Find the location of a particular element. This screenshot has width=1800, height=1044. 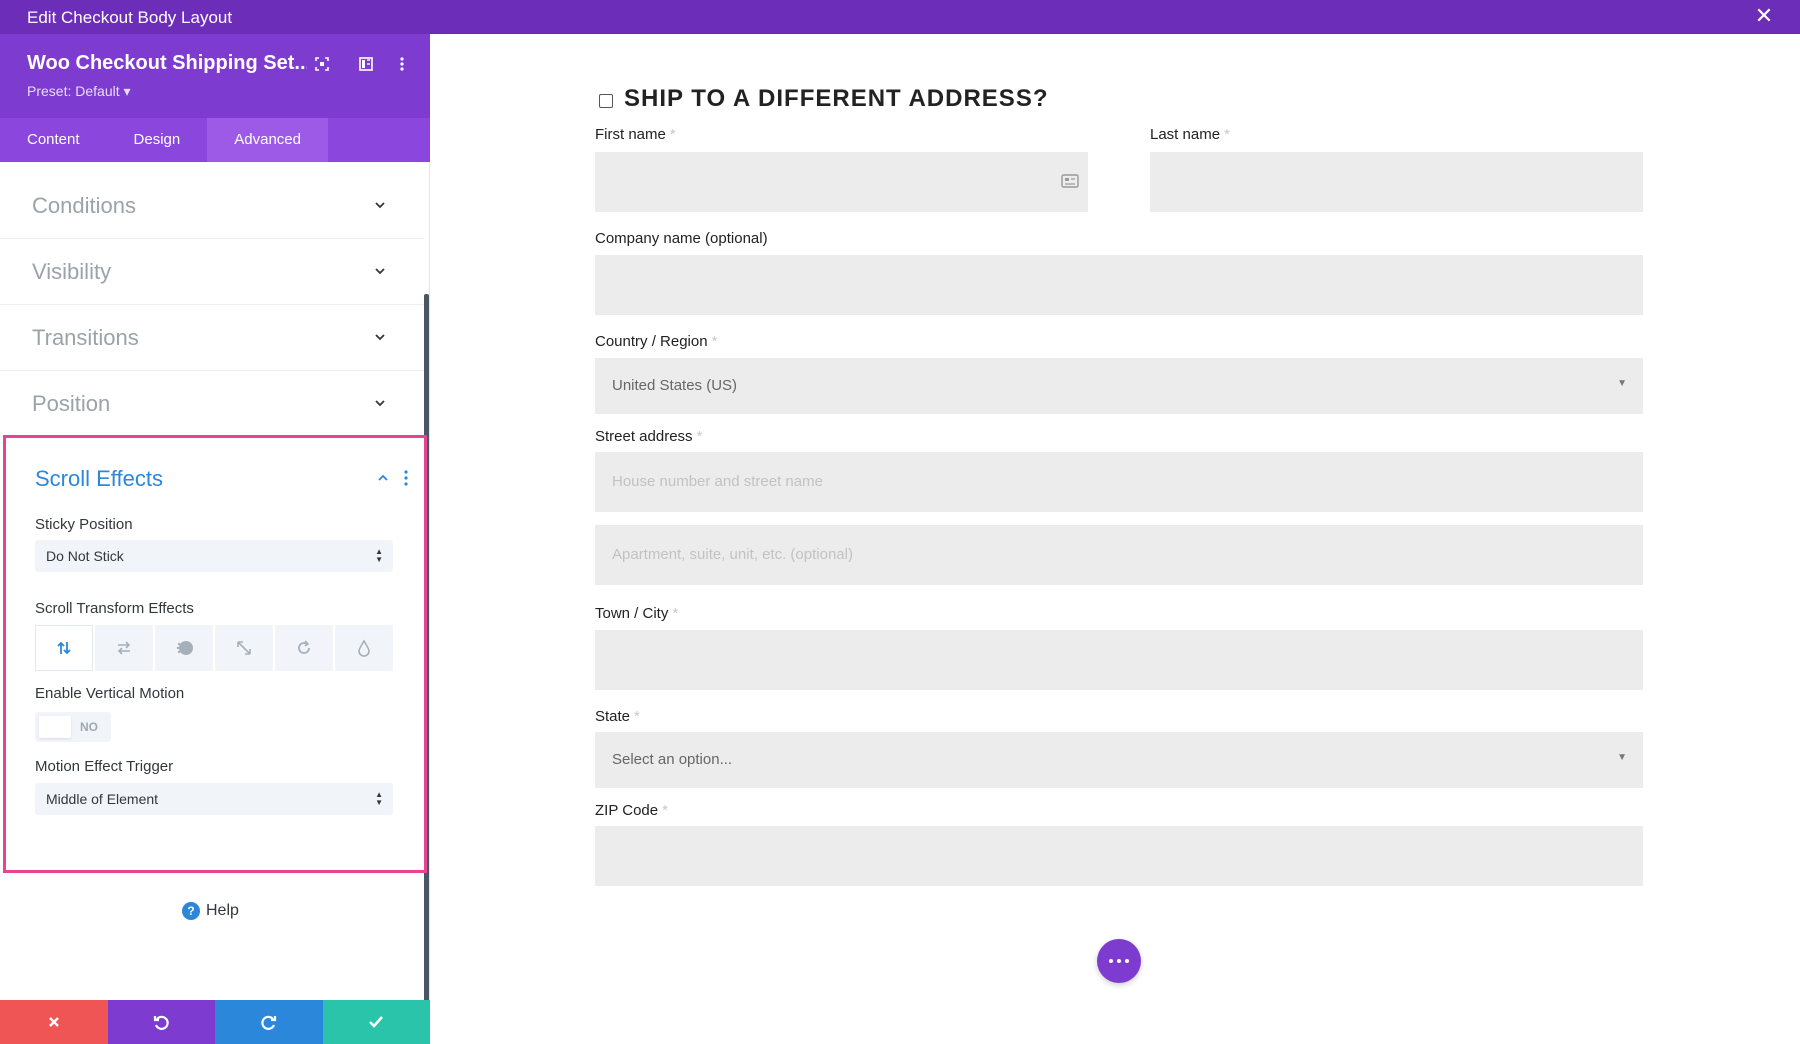

toggle-text: NO is located at coordinates (89, 727).